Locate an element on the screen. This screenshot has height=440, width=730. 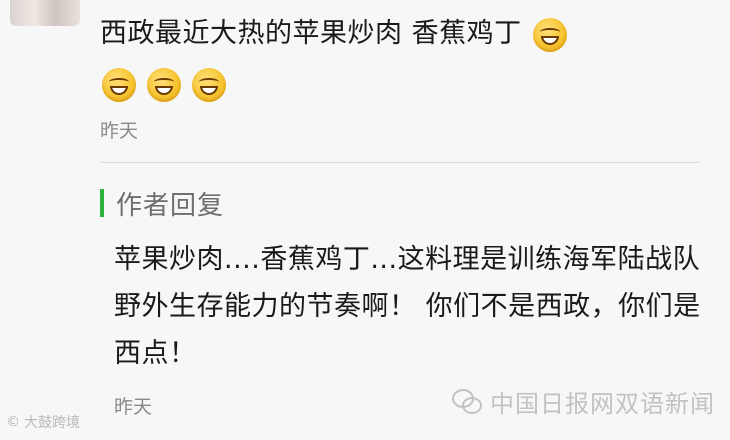
emoji-row is located at coordinates (165, 85).